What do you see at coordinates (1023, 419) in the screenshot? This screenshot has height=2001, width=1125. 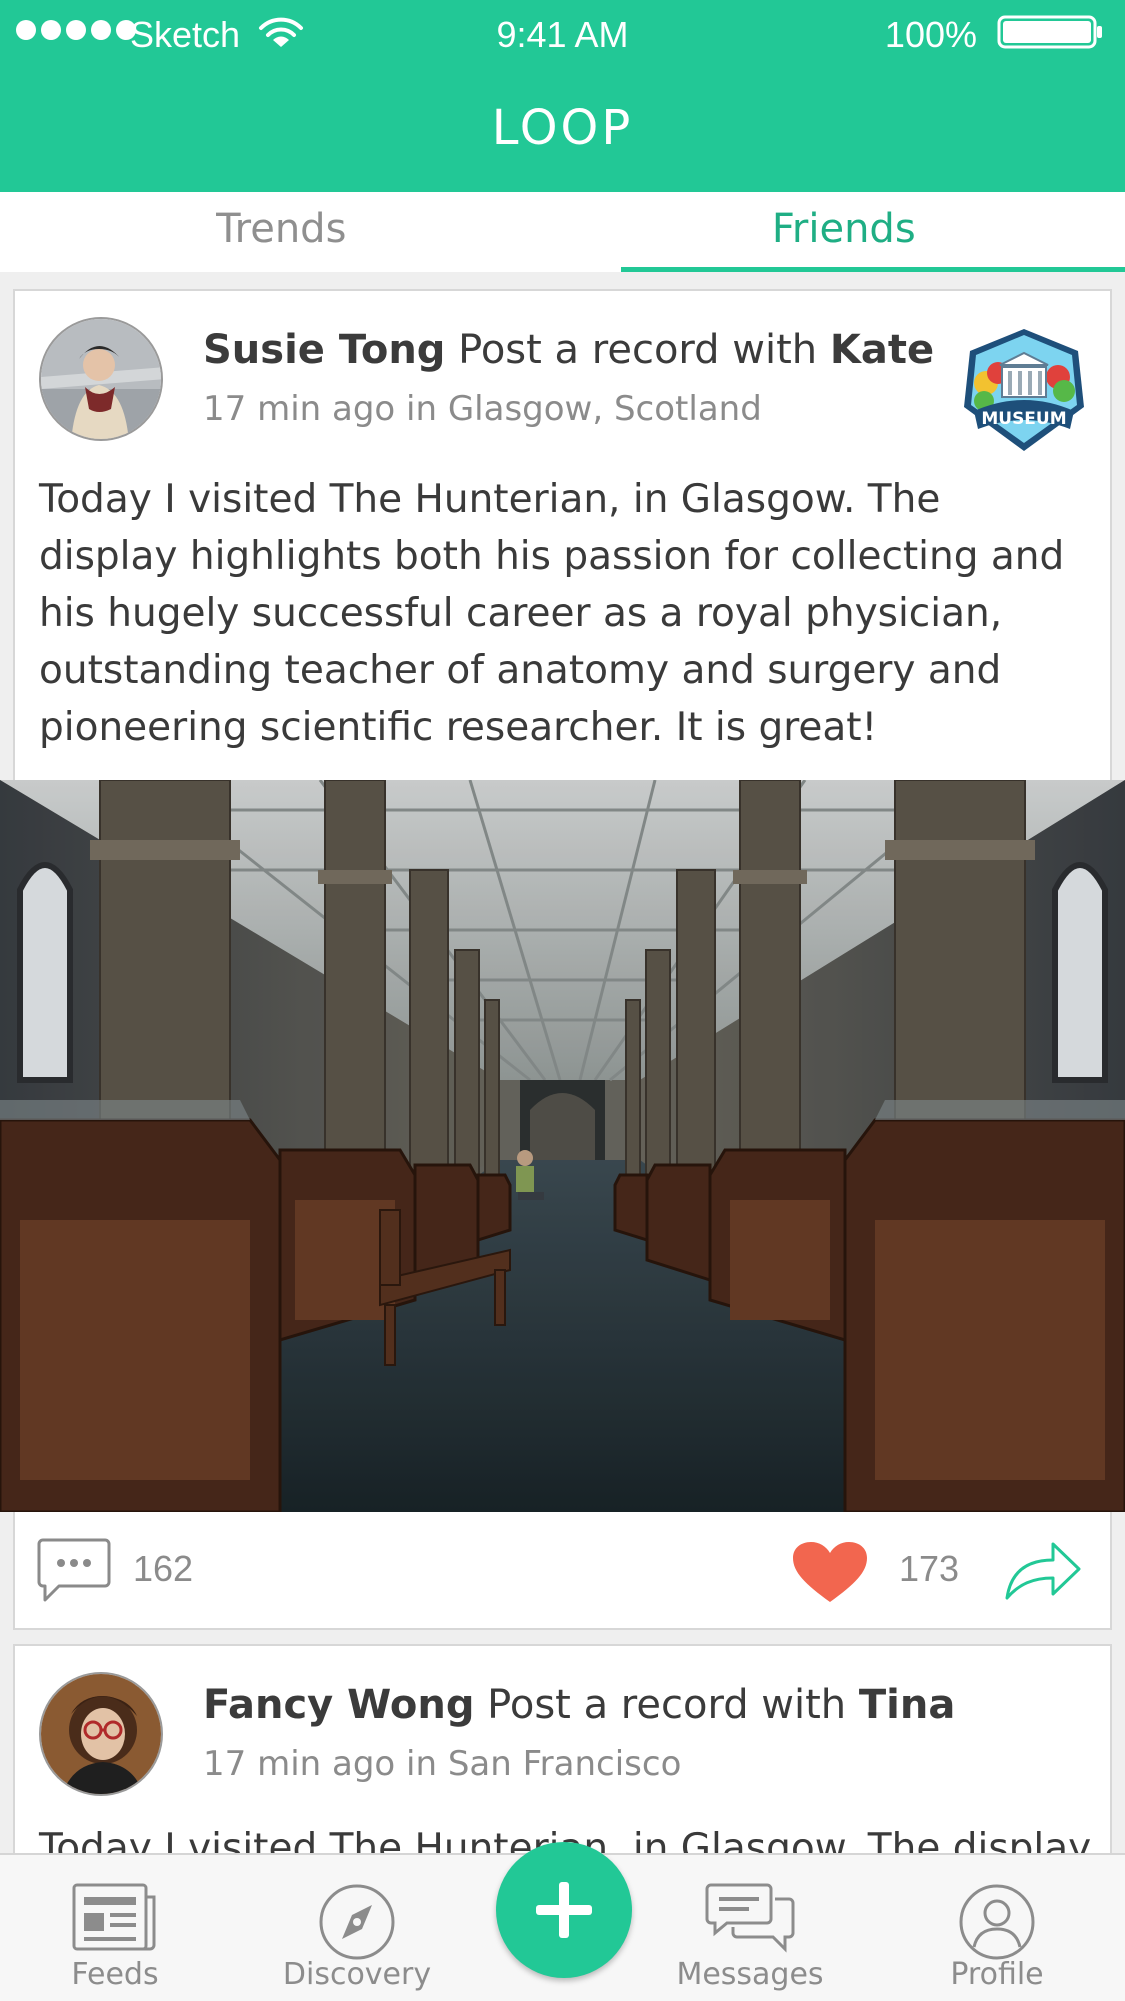 I see `svg-text: MUSEUM` at bounding box center [1023, 419].